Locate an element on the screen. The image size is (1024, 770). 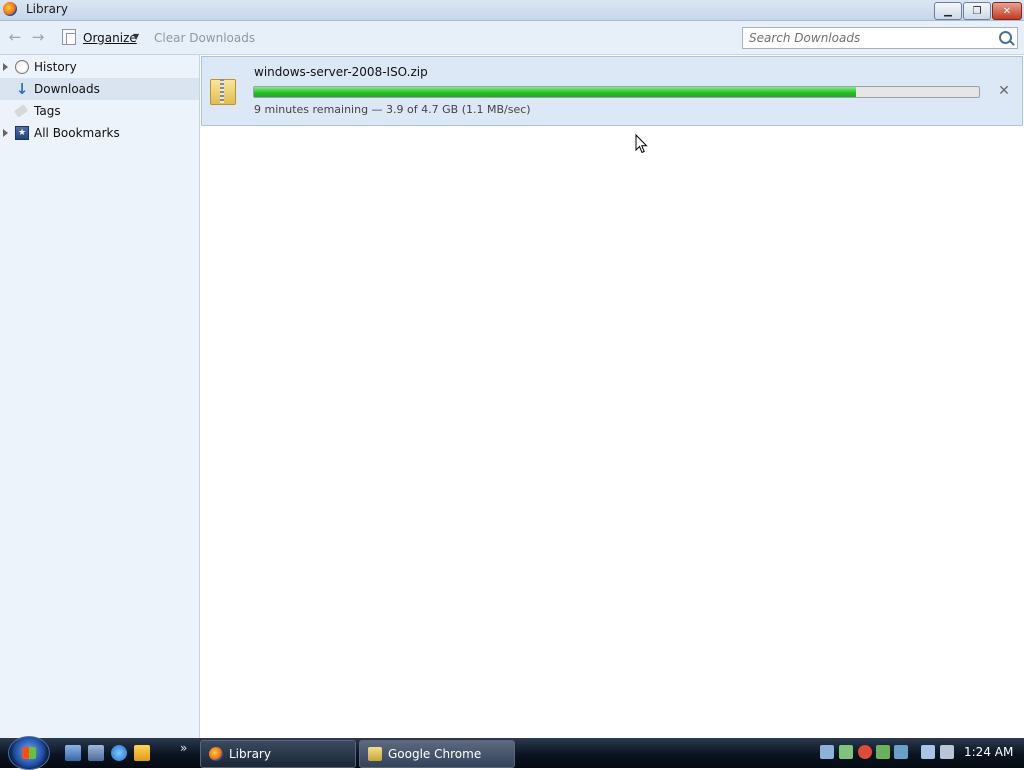
clear-downloads-button: Clear Downloads is located at coordinates (204, 38).